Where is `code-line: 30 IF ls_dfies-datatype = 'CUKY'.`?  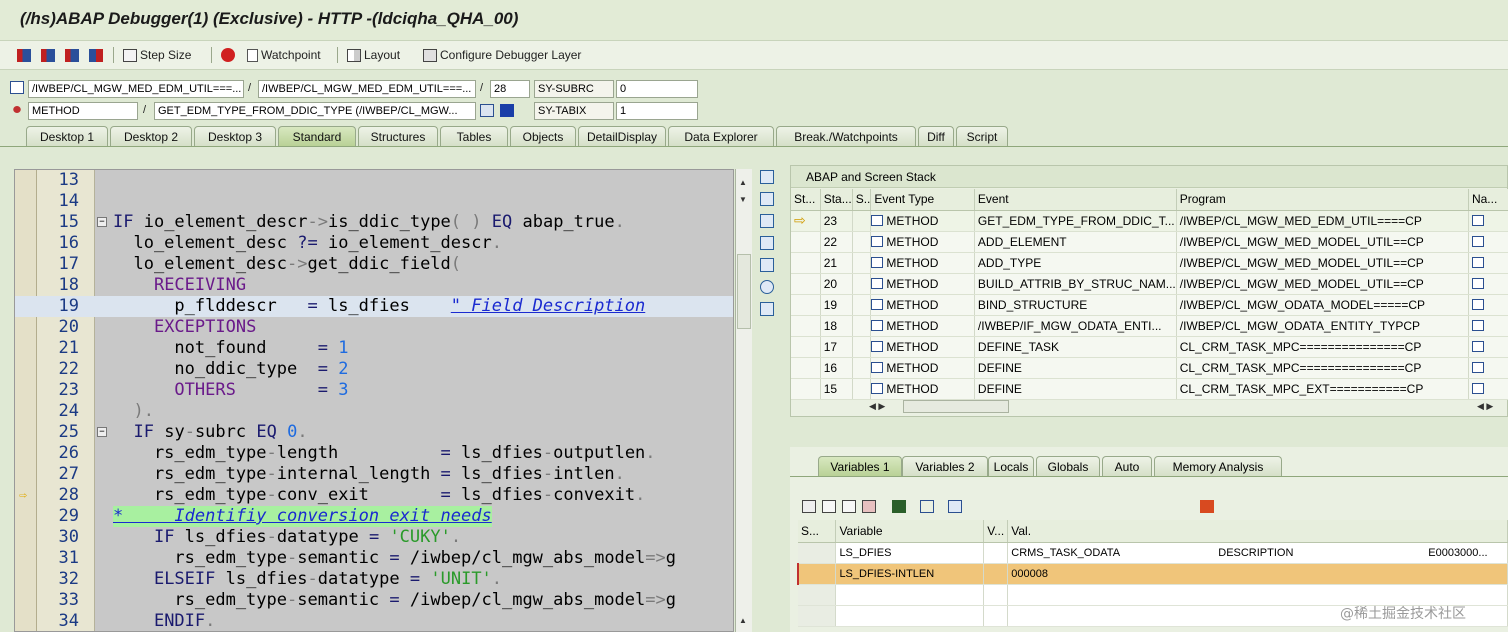
code-line: 30 IF ls_dfies-datatype = 'CUKY'. is located at coordinates (374, 537).